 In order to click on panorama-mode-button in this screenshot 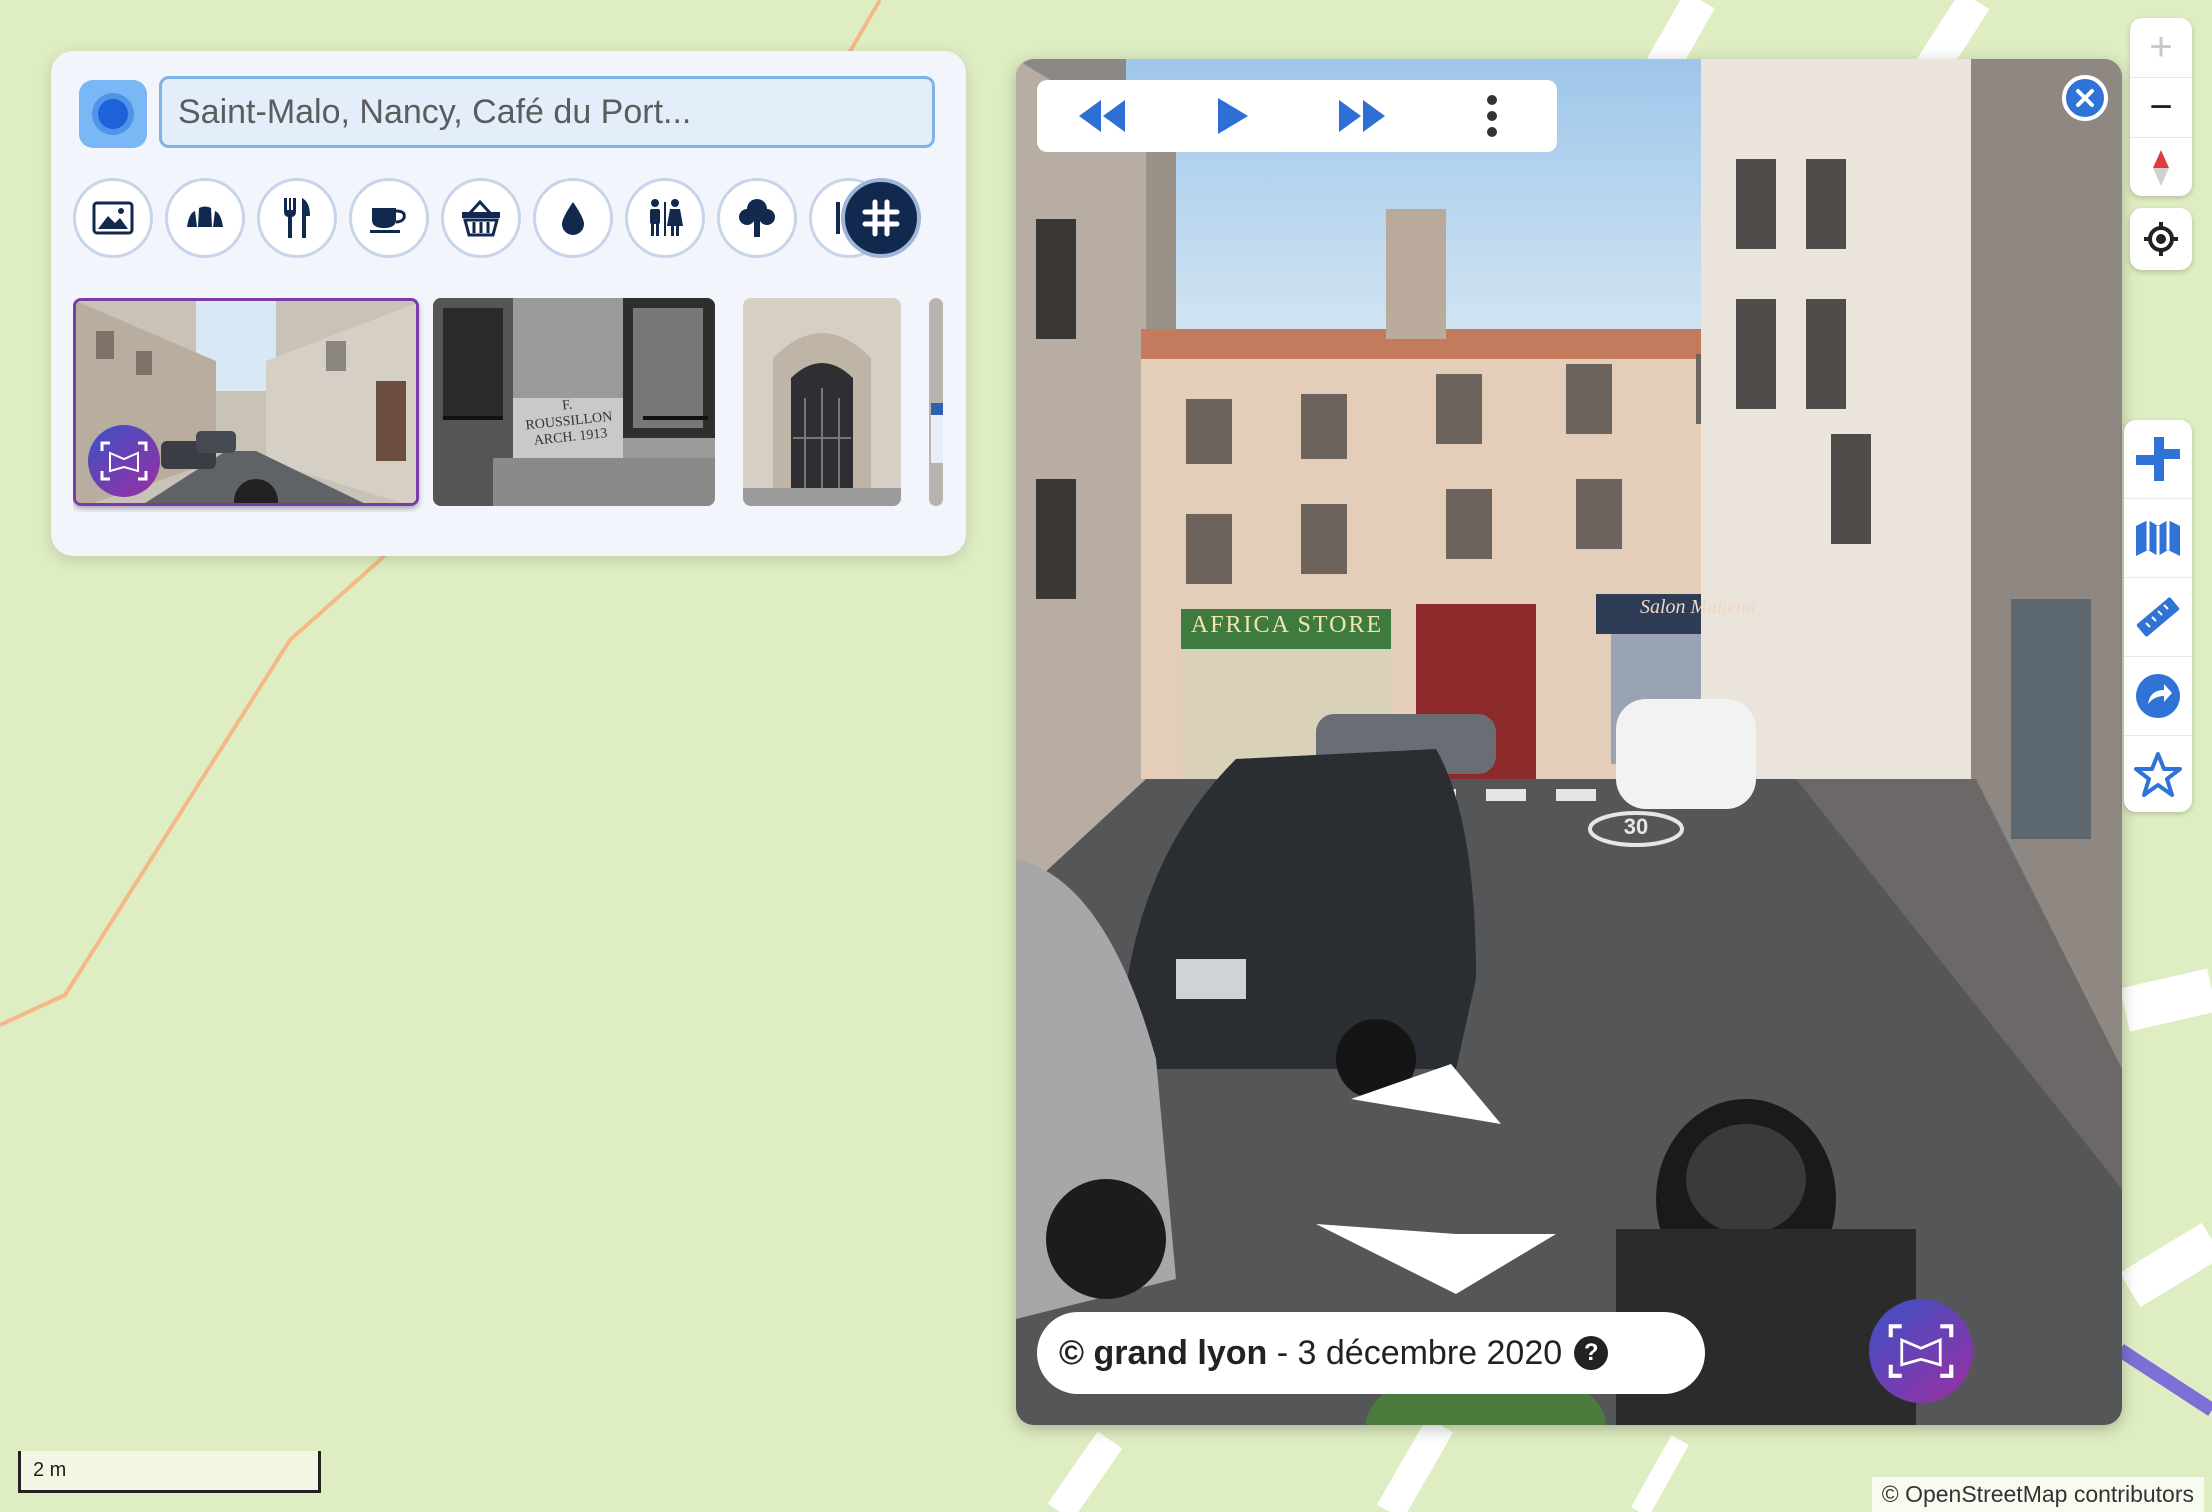, I will do `click(1921, 1351)`.